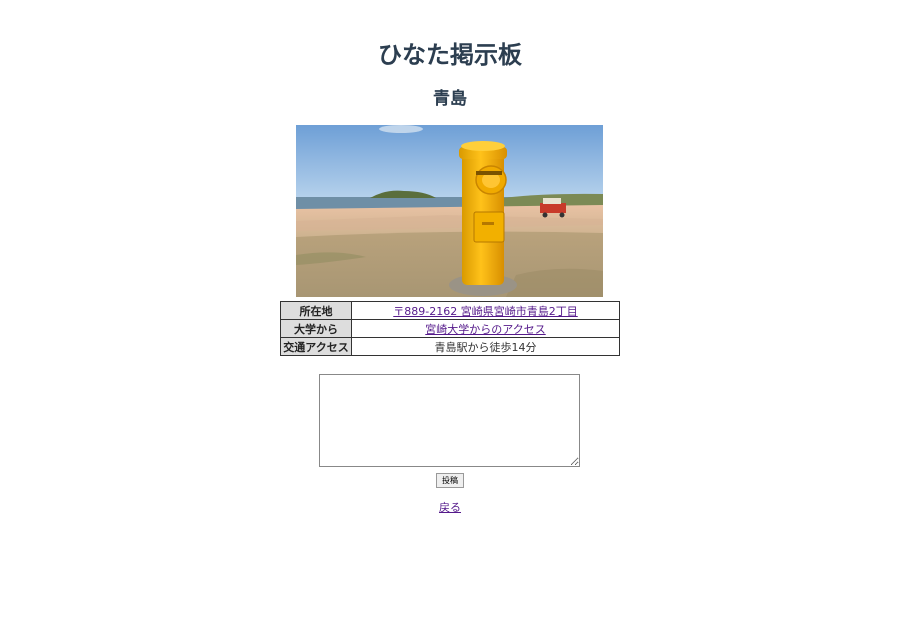 This screenshot has height=626, width=900. I want to click on address-link: 〒889-2162 宮崎県宮崎市青島2丁目, so click(485, 311).